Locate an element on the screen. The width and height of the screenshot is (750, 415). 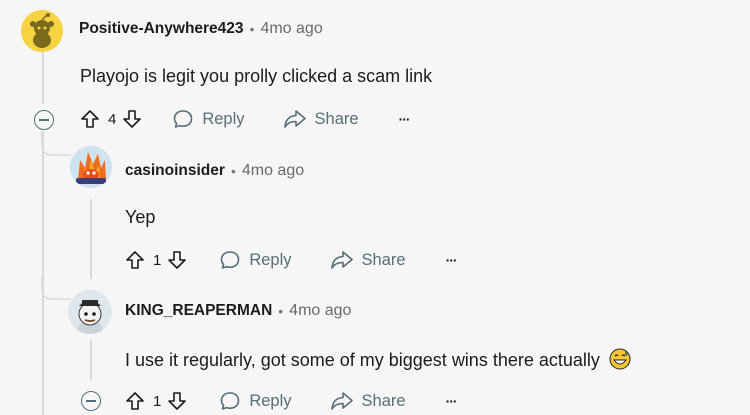
thread-line-child is located at coordinates (91, 239).